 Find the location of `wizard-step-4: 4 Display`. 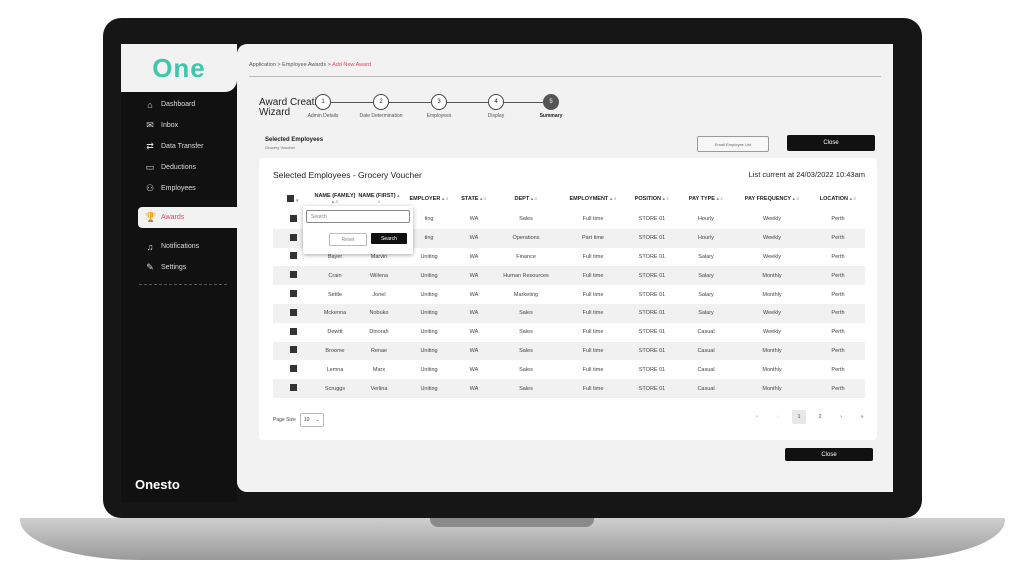

wizard-step-4: 4 Display is located at coordinates (496, 106).